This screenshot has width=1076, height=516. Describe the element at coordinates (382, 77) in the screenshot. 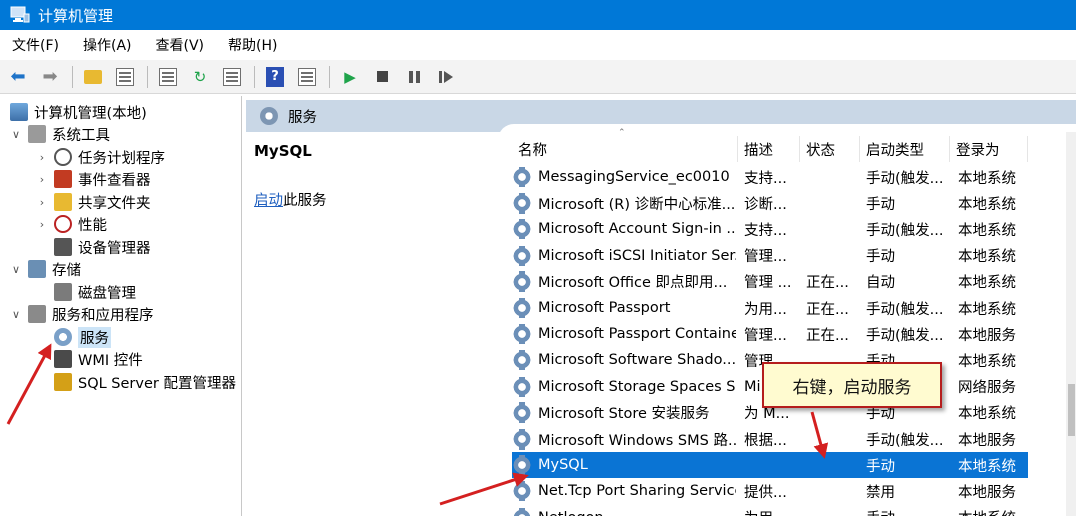

I see `stop-service-icon` at that location.